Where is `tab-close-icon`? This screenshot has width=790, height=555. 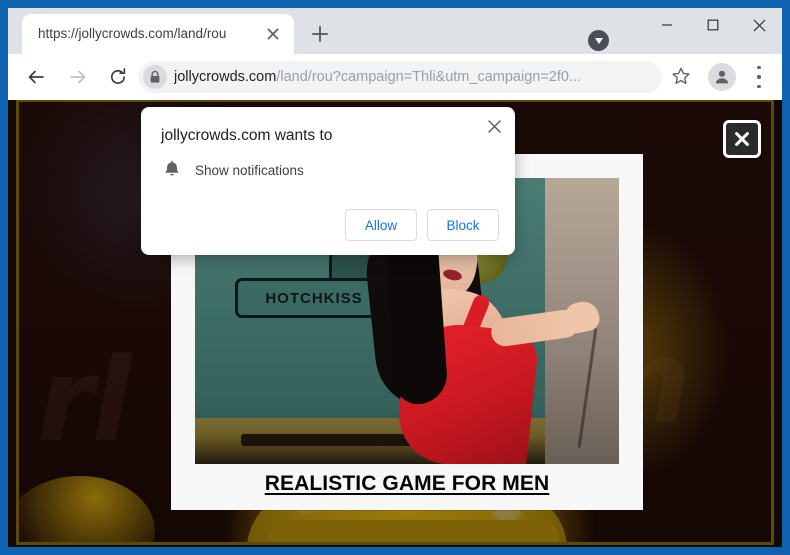 tab-close-icon is located at coordinates (273, 34).